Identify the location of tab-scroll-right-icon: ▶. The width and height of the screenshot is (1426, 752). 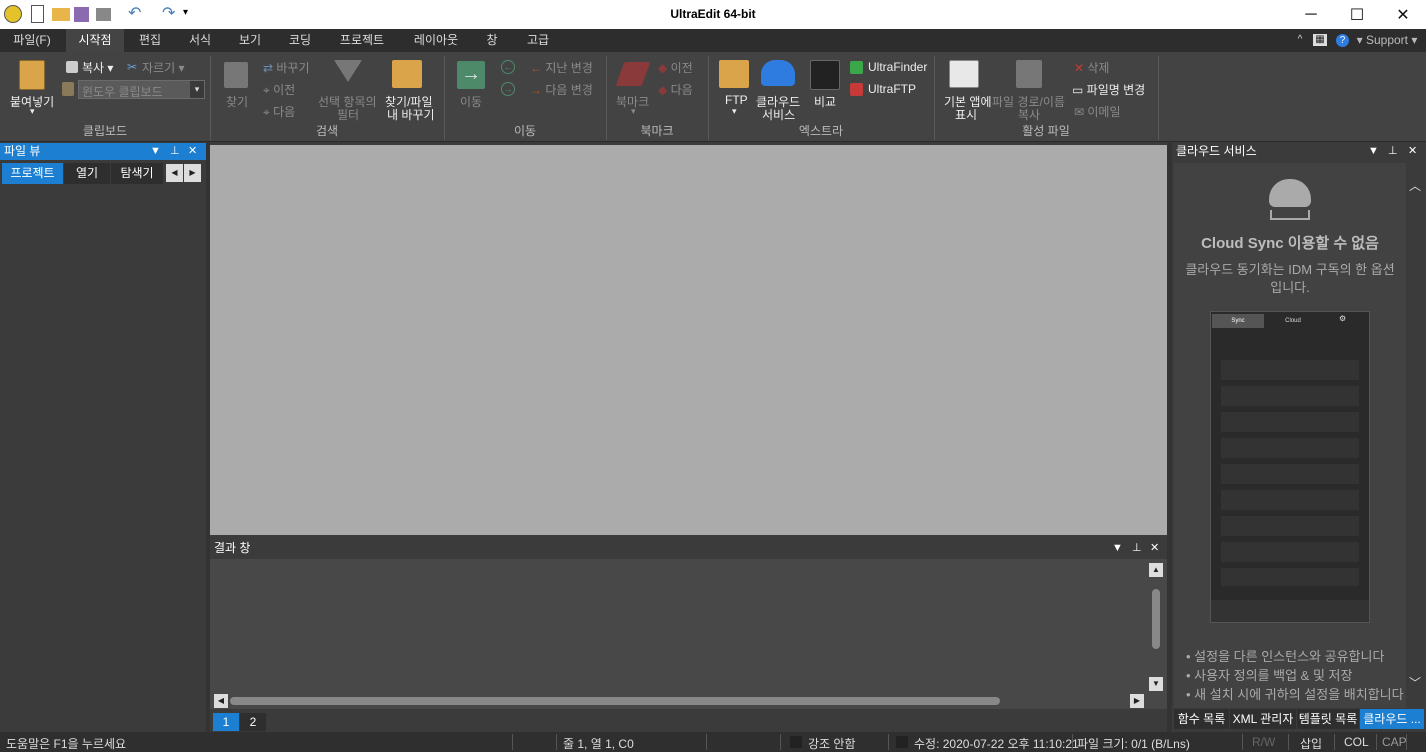
(192, 173).